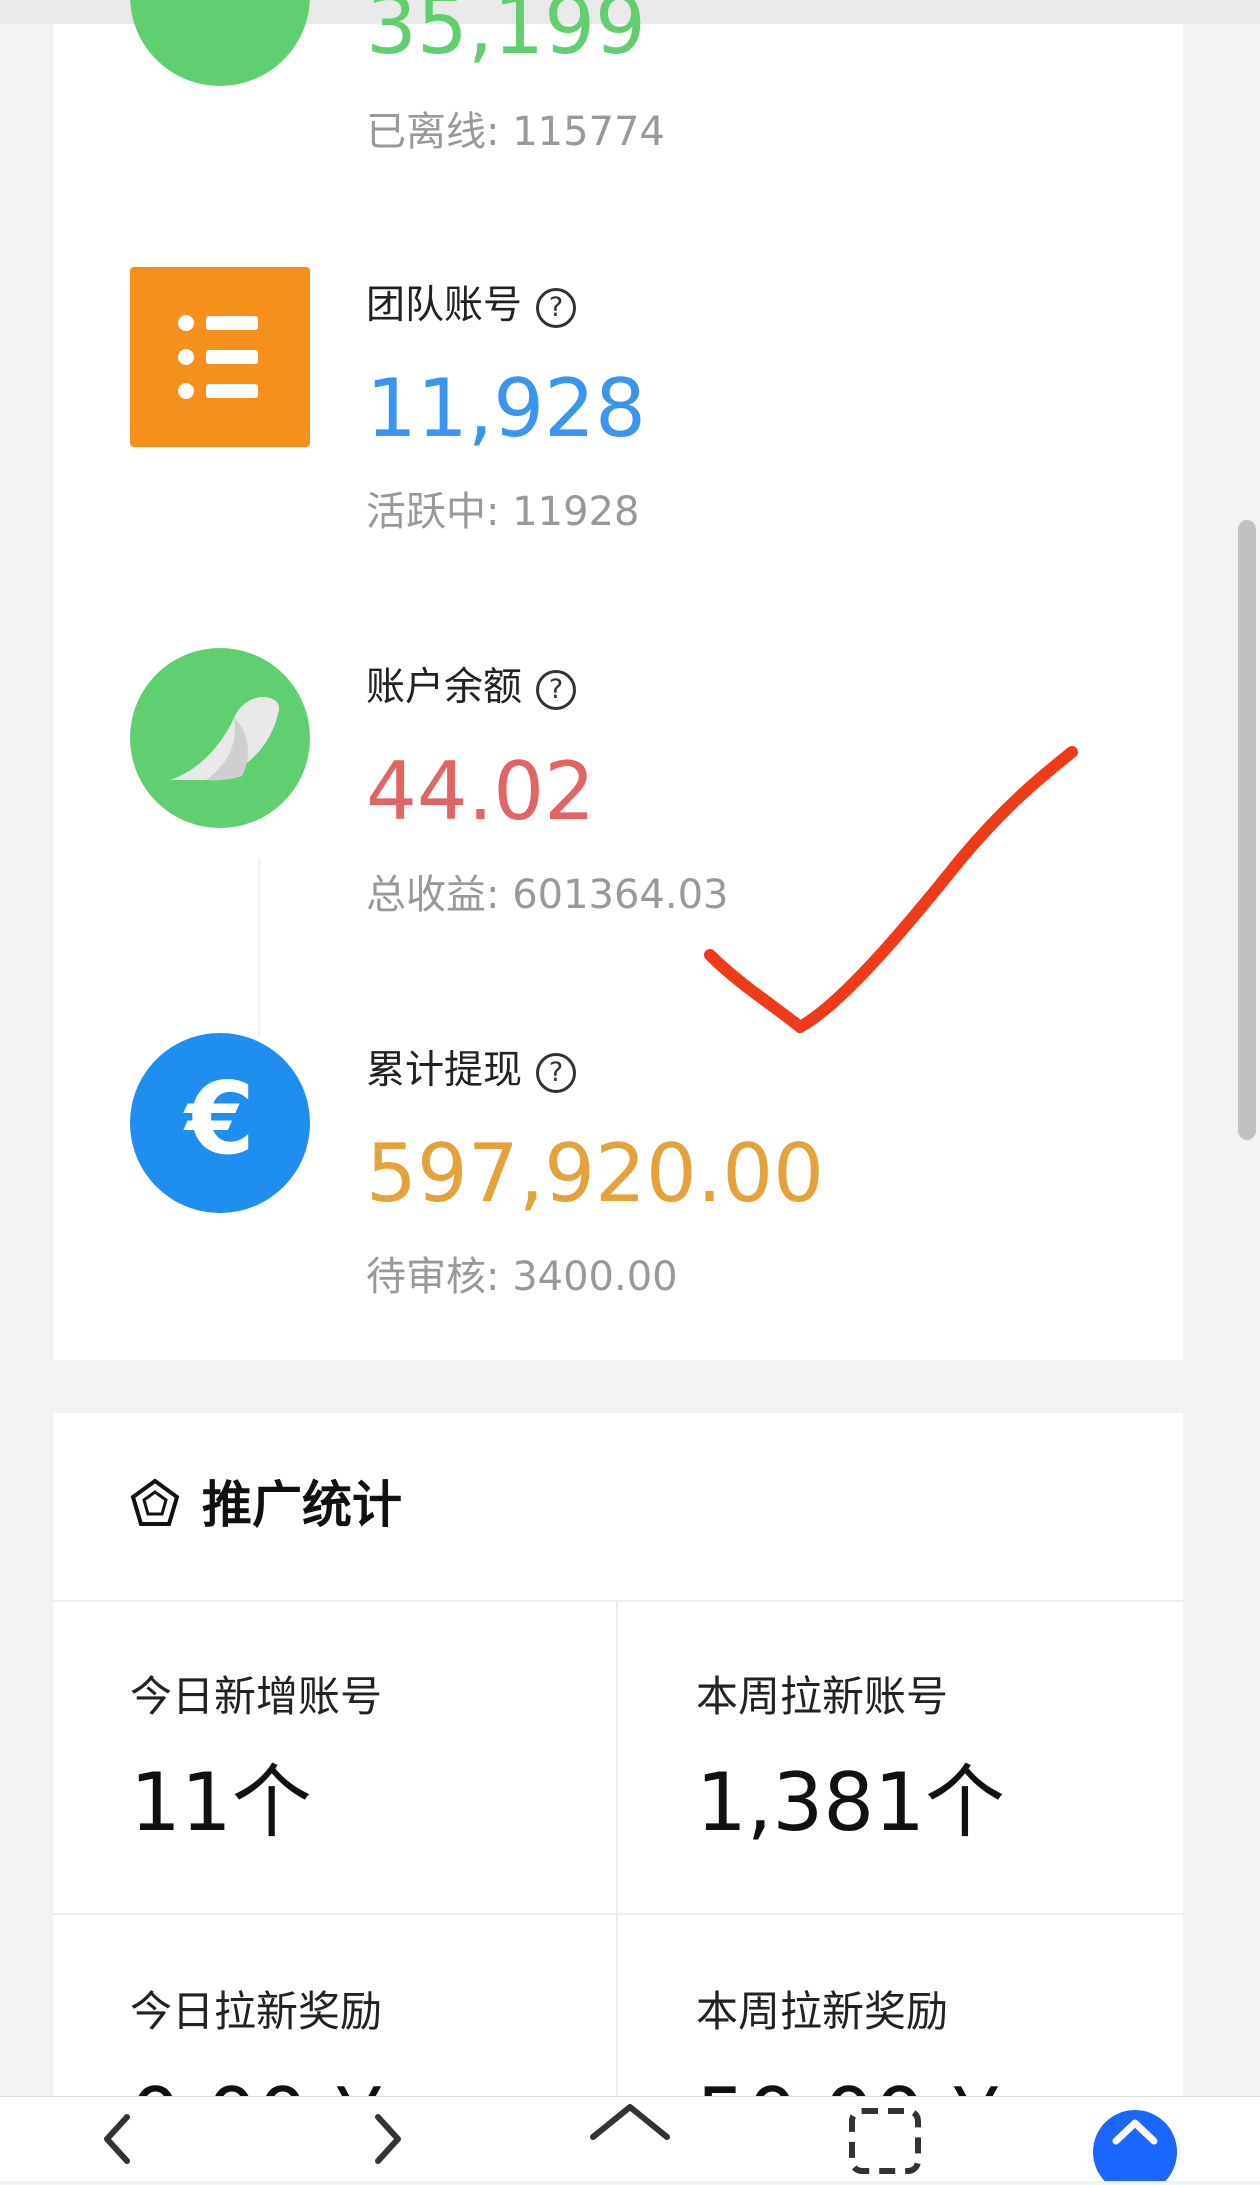 The width and height of the screenshot is (1260, 2185). I want to click on scrollbar-thumb, so click(1247, 830).